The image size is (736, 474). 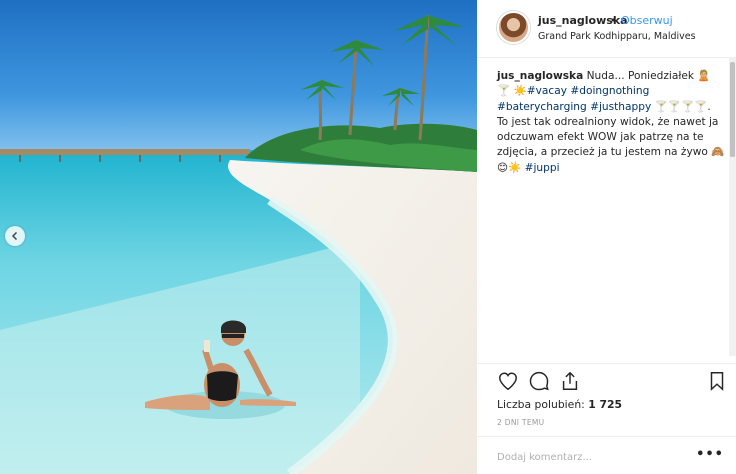 I want to click on avatar, so click(x=513, y=27).